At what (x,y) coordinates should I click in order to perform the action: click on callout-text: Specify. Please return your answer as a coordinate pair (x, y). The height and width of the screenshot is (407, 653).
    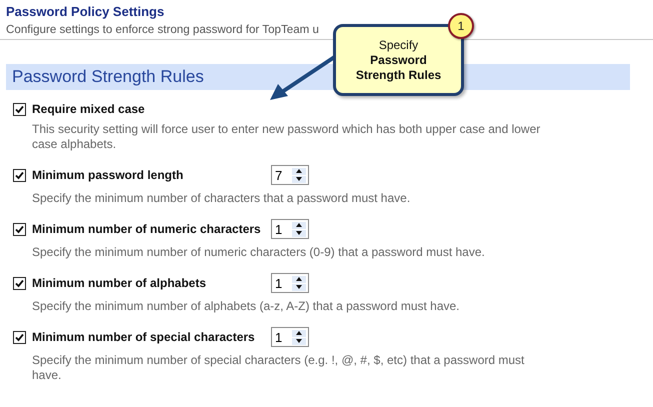
    Looking at the image, I should click on (398, 45).